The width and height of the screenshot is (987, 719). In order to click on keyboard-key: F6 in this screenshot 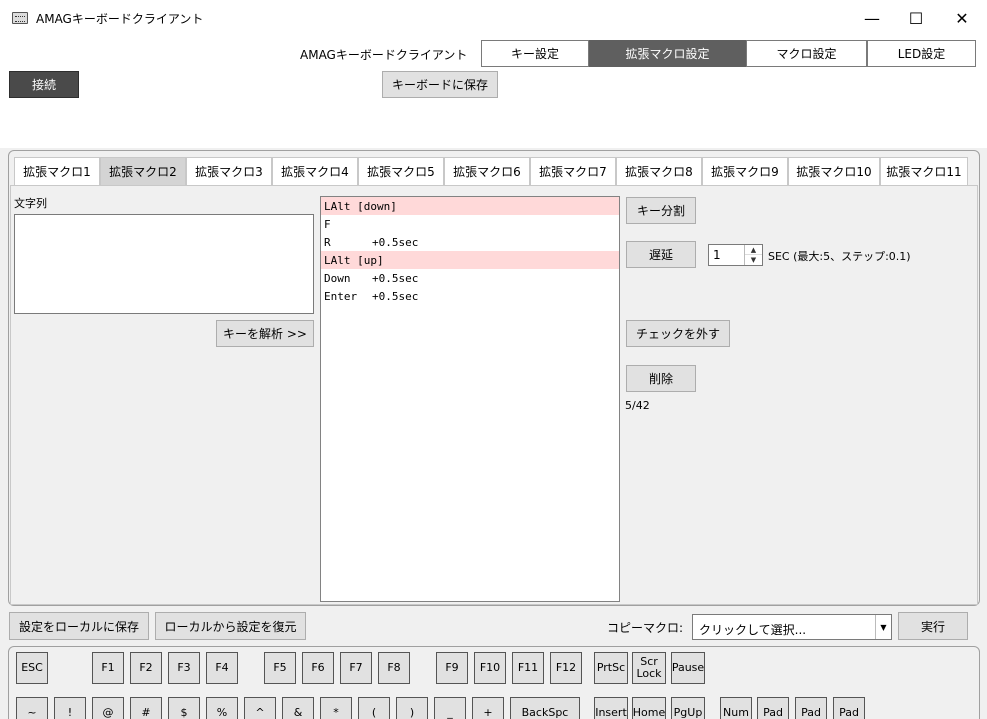, I will do `click(318, 668)`.